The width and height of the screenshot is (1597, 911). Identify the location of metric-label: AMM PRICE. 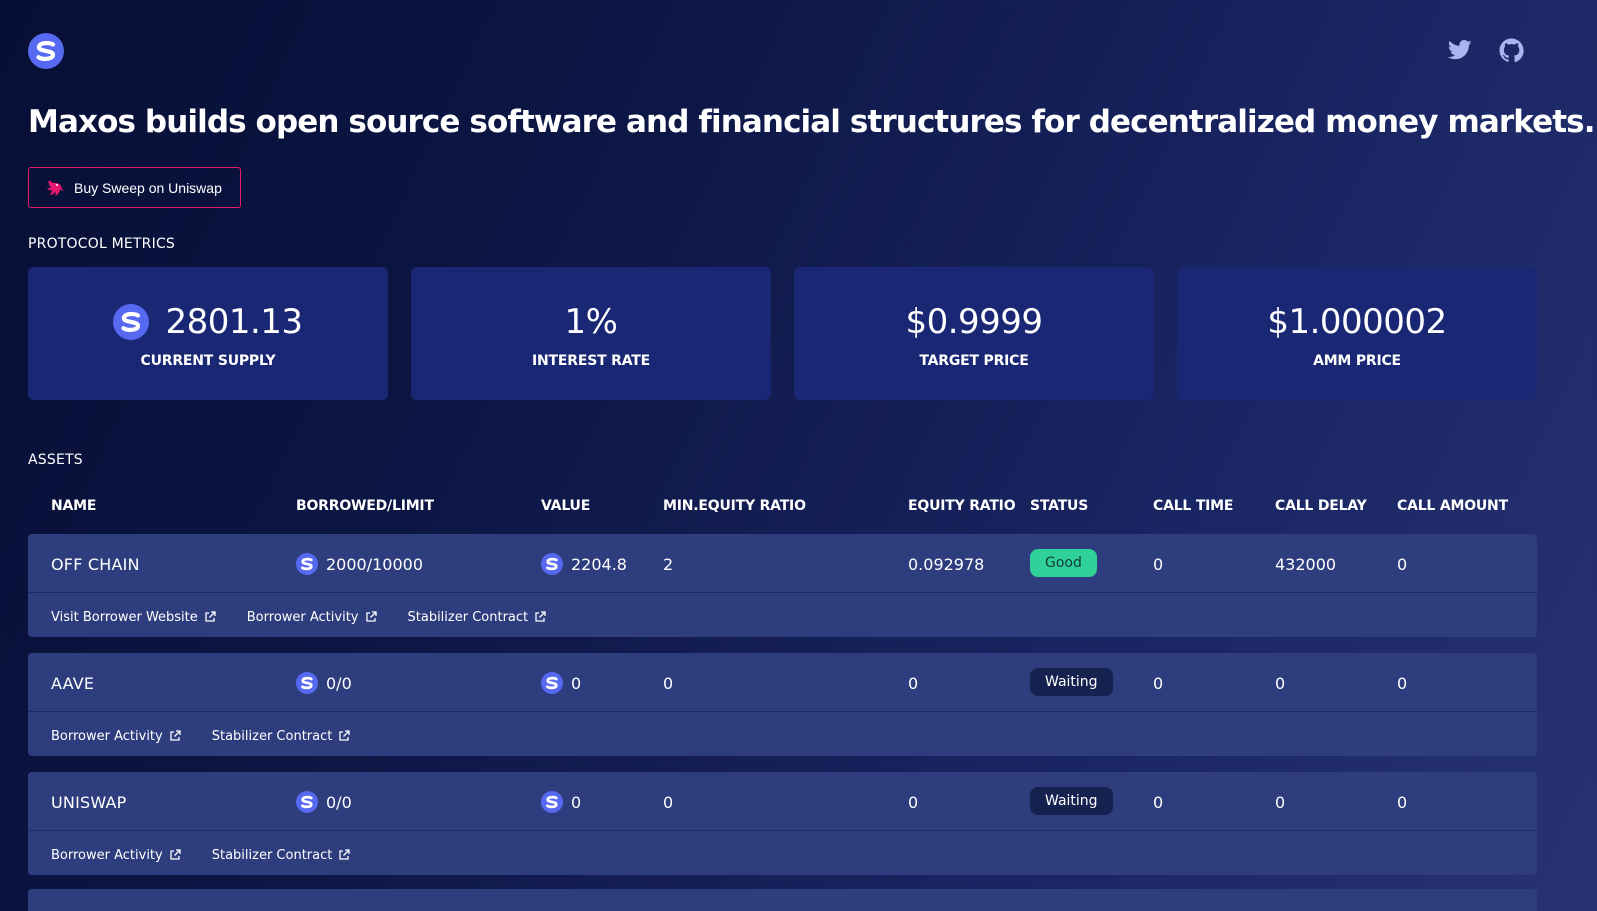
(1357, 360).